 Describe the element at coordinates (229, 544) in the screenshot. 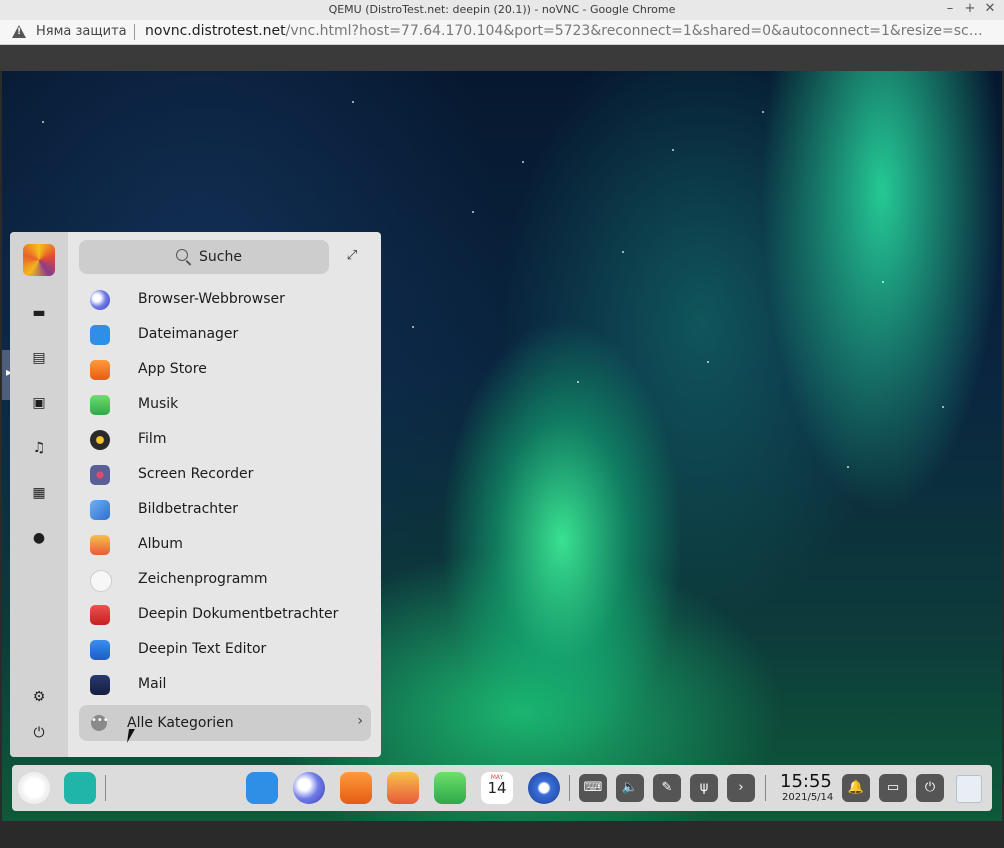

I see `app-item-album: Album` at that location.